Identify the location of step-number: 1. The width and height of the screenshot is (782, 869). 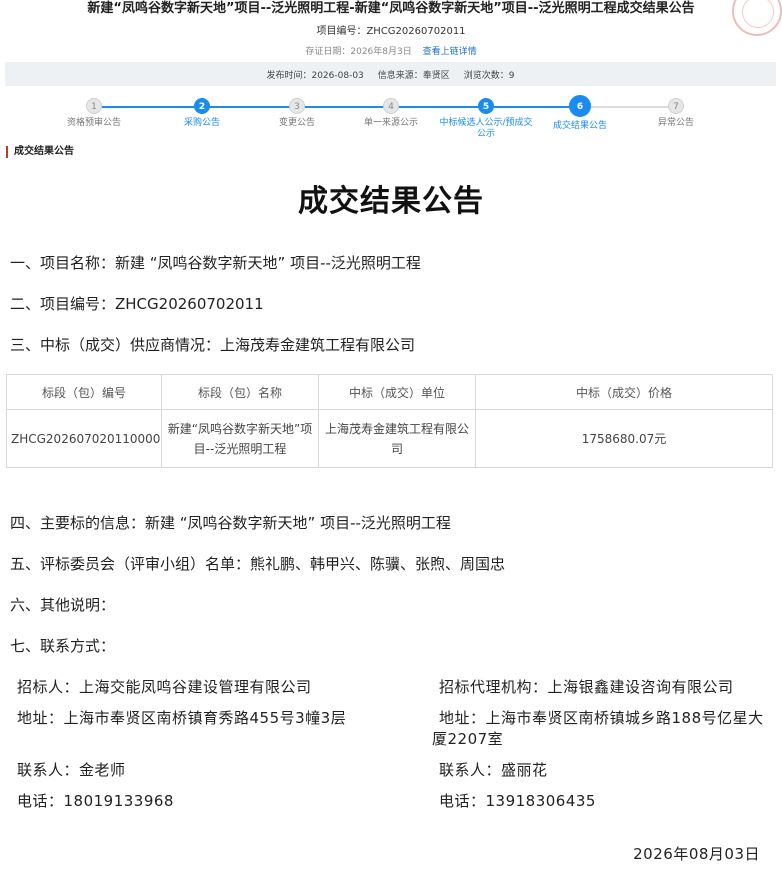
(94, 106).